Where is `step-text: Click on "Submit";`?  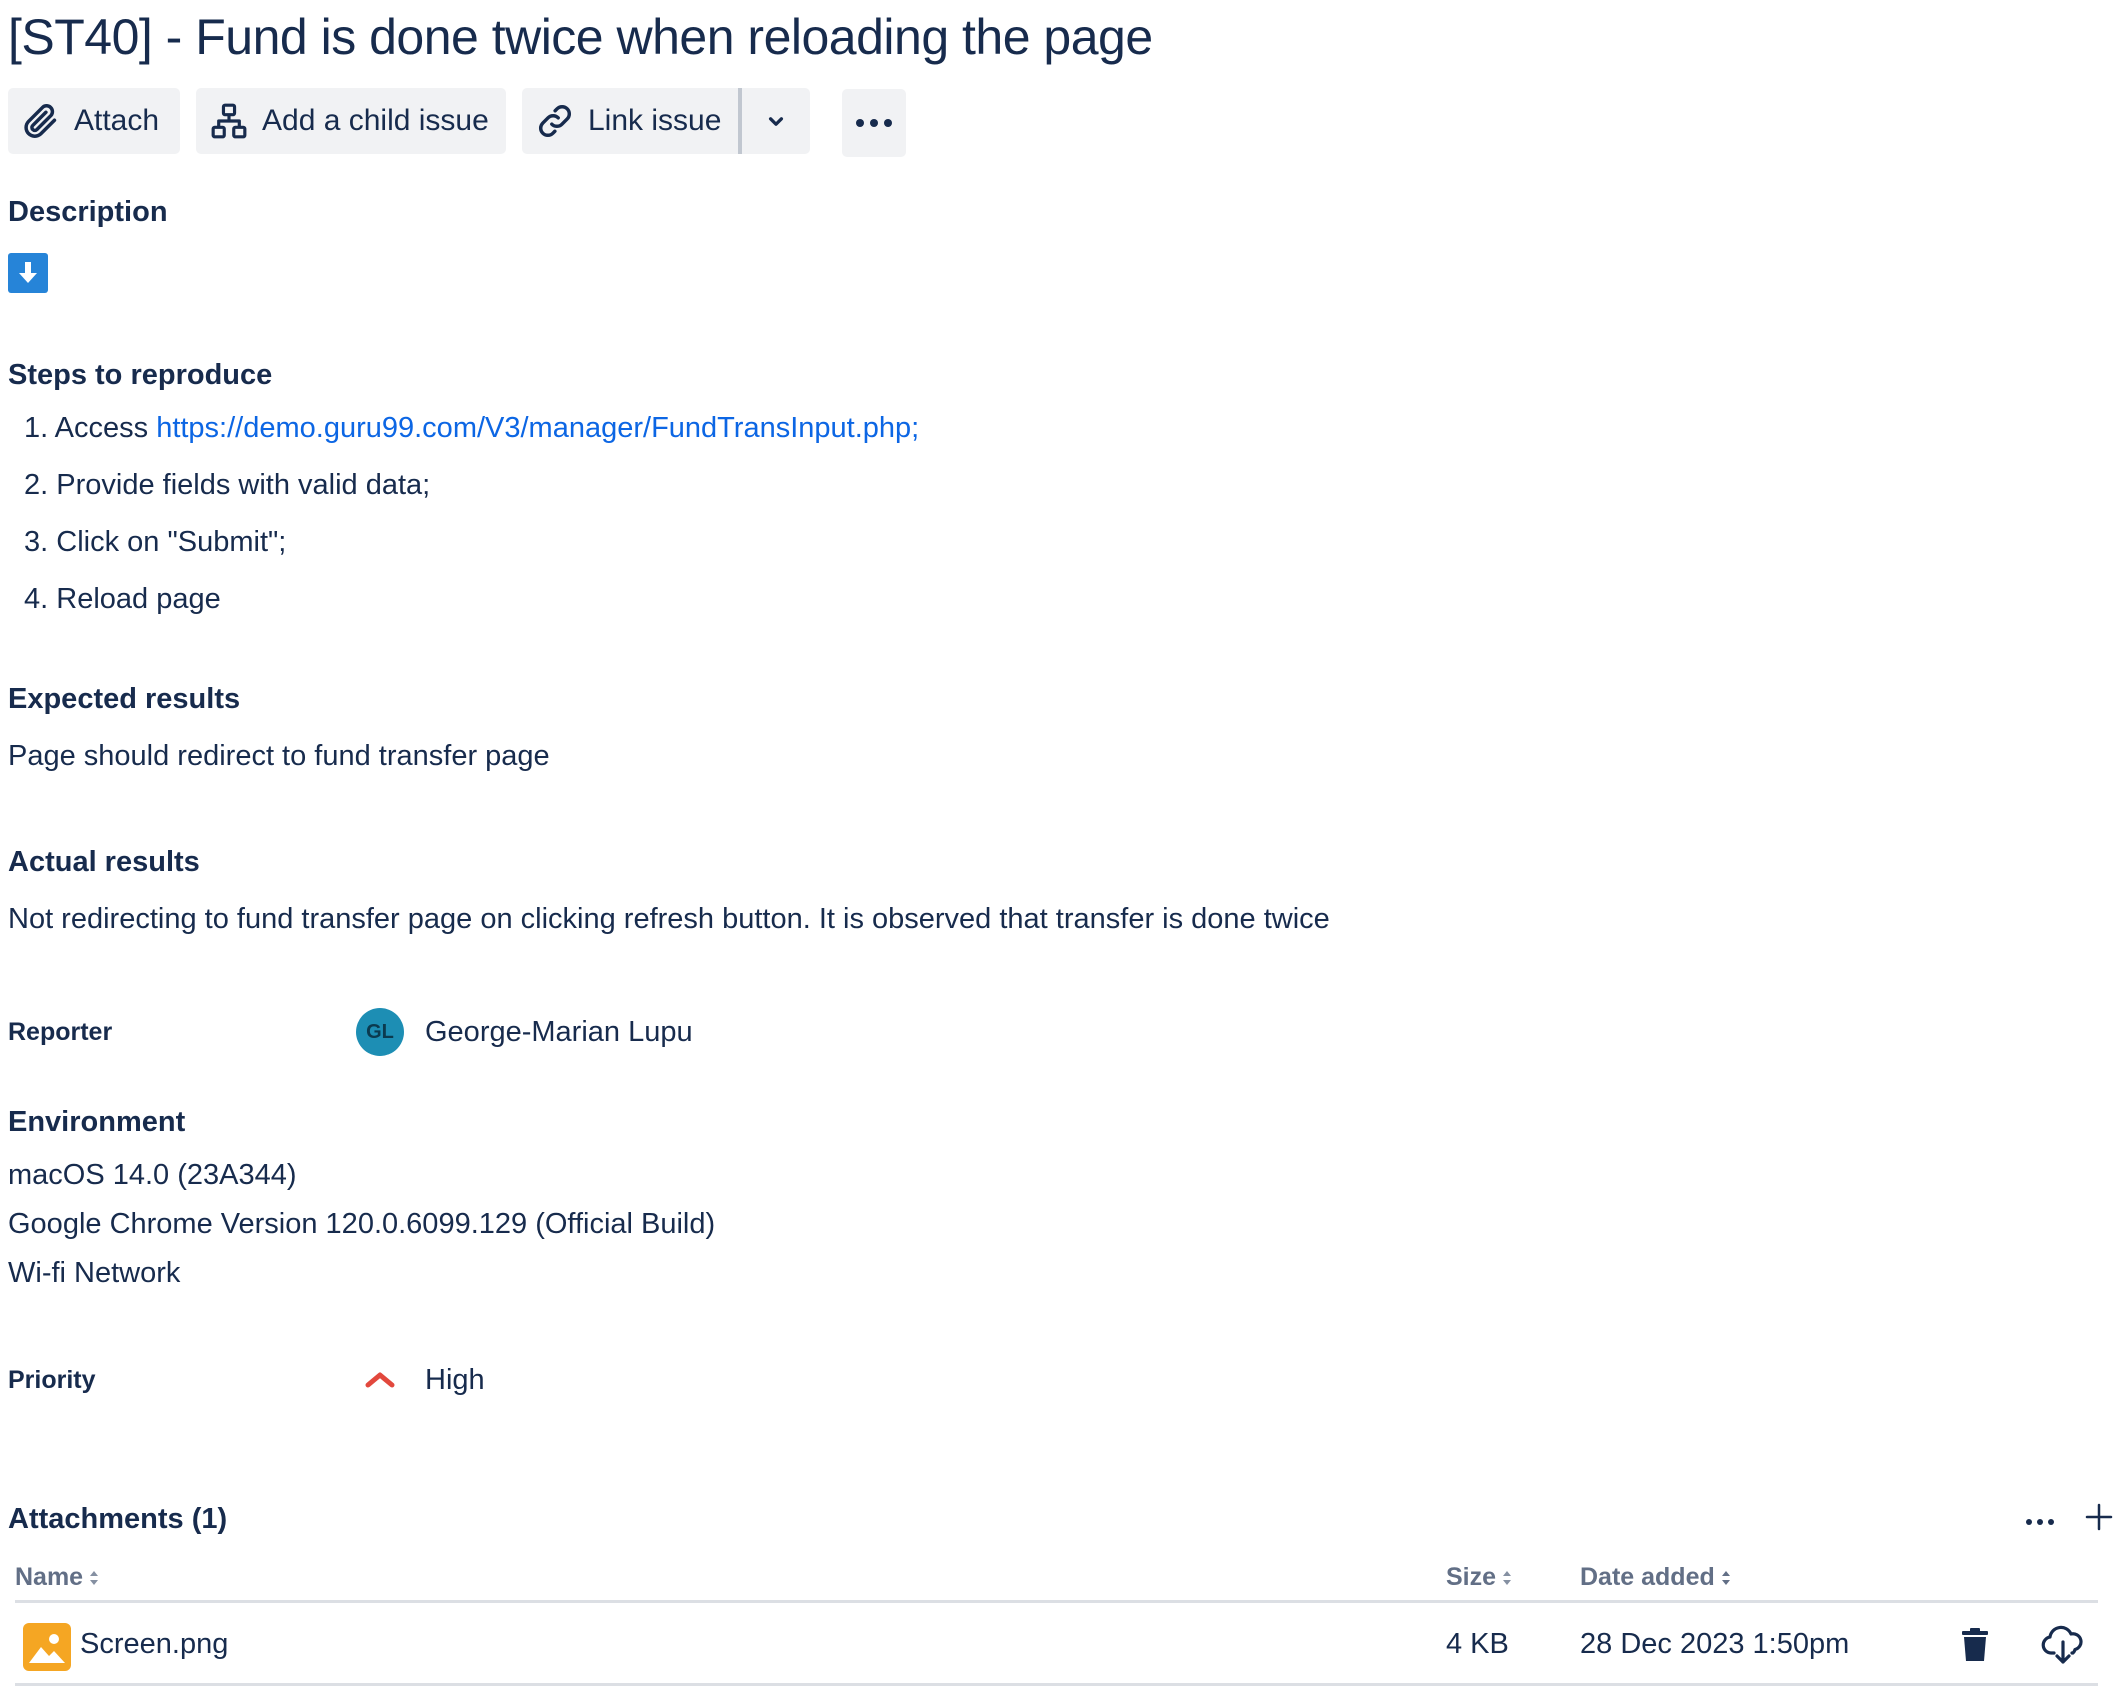 step-text: Click on "Submit"; is located at coordinates (171, 542).